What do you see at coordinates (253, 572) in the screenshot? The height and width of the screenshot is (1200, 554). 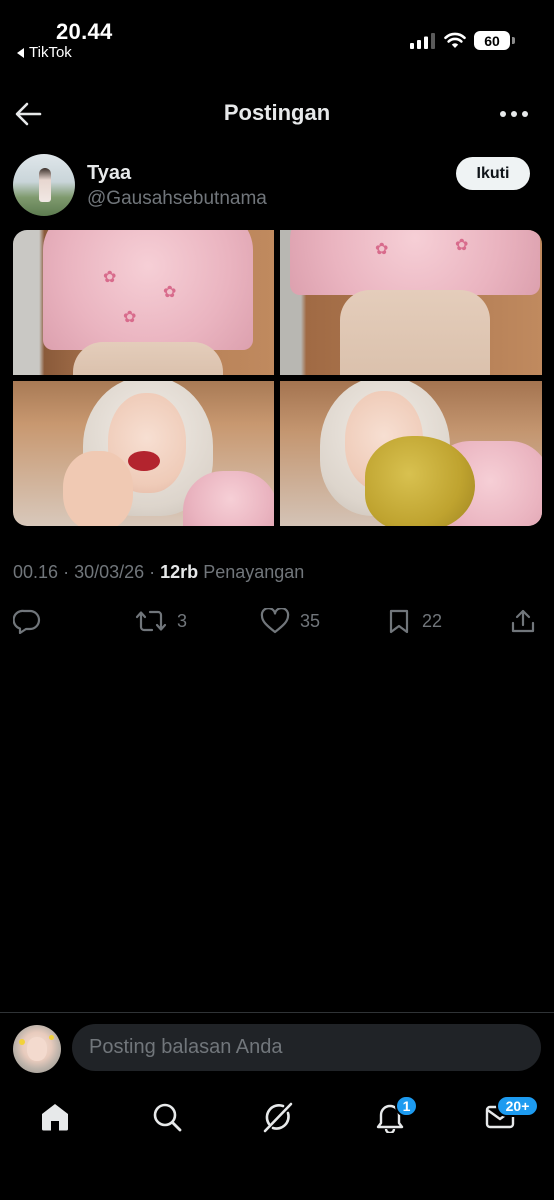 I see `views-label: Penayangan` at bounding box center [253, 572].